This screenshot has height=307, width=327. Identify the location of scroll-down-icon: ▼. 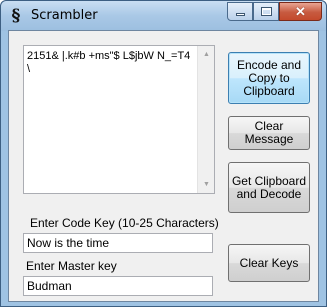
(206, 184).